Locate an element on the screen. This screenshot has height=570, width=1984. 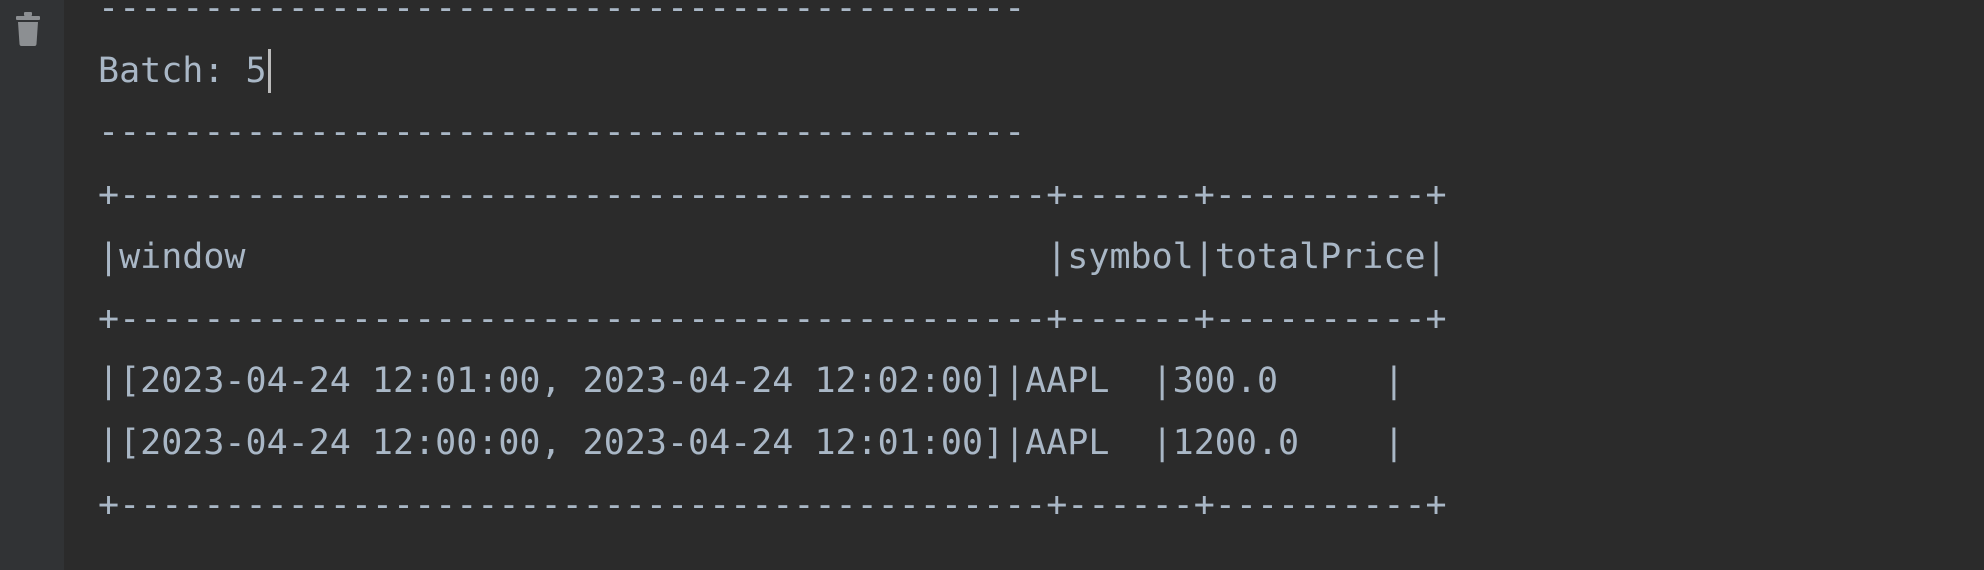
console-toolbar is located at coordinates (32, 285).